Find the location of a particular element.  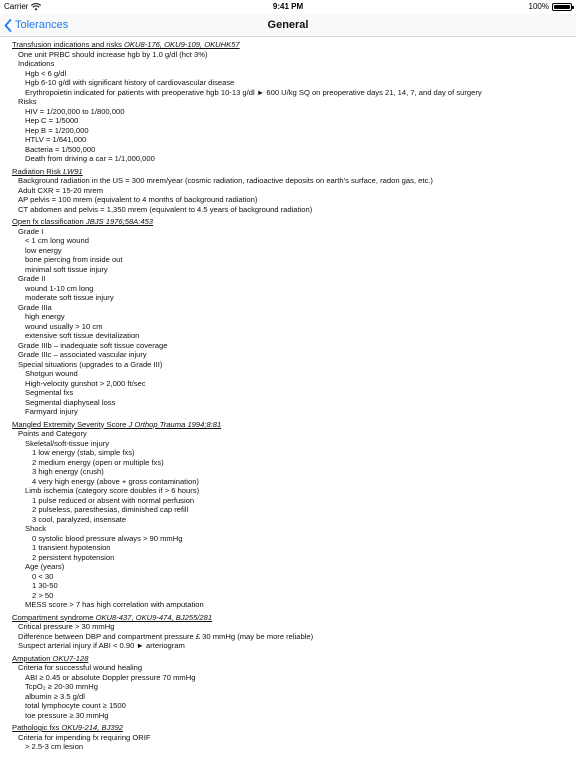

section-reference: OKU7-128 is located at coordinates (70, 658).